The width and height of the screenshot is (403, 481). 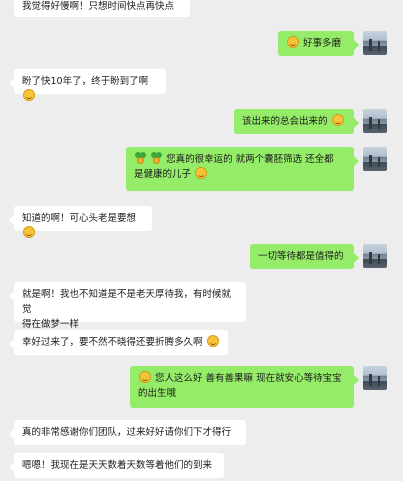 What do you see at coordinates (112, 342) in the screenshot?
I see `message-text: 幸好过来了，要不然不晓得还要折腾多久啊` at bounding box center [112, 342].